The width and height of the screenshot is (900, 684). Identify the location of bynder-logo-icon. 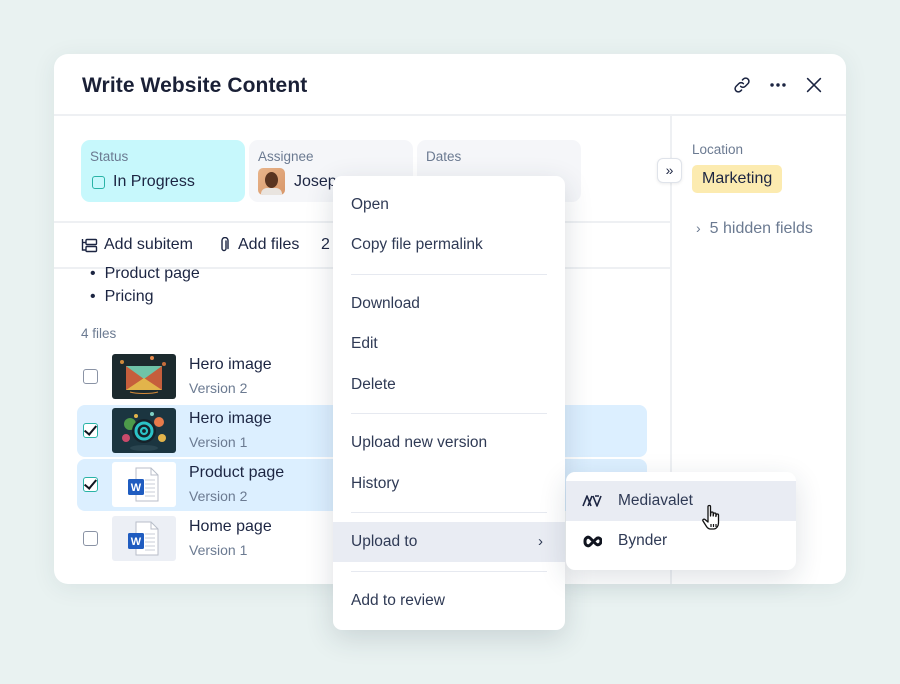
(592, 541).